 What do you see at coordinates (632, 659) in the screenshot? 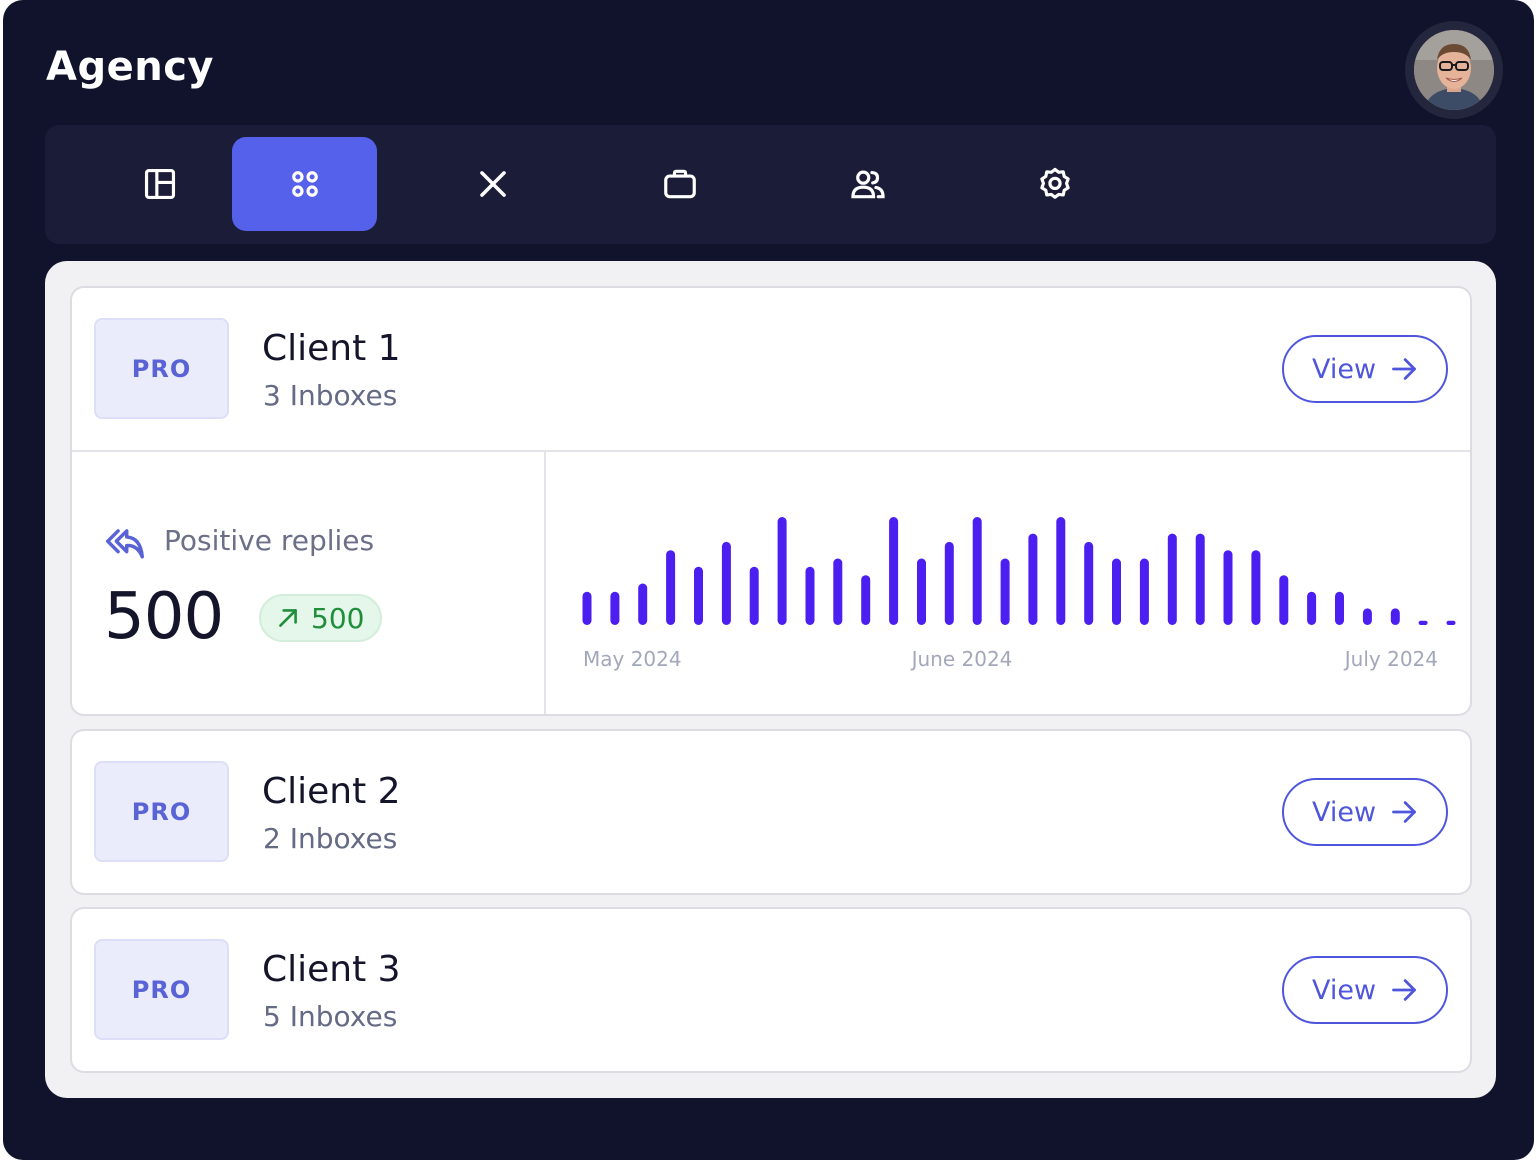
I see `chart-x-tick-label: May 2024` at bounding box center [632, 659].